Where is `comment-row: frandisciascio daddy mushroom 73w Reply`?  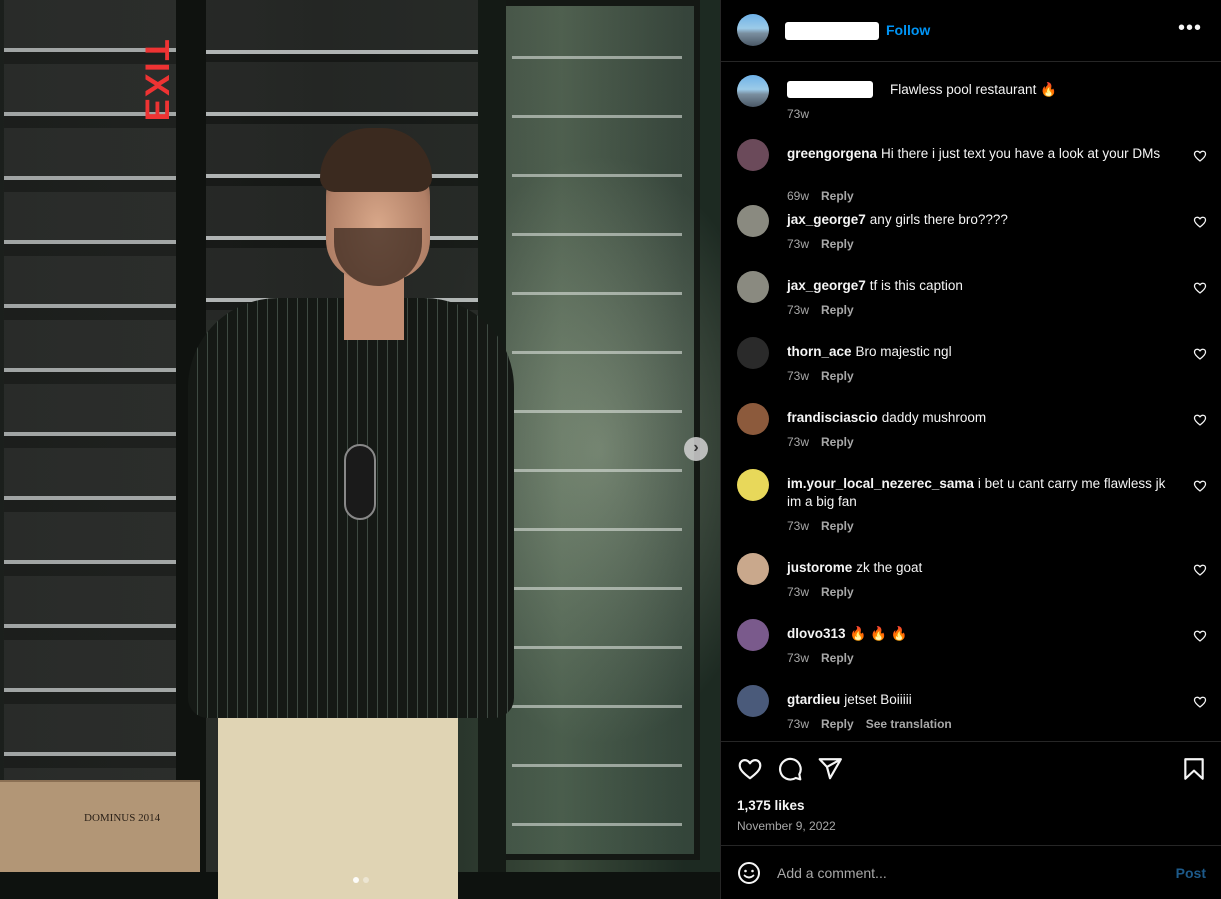 comment-row: frandisciascio daddy mushroom 73w Reply is located at coordinates (972, 424).